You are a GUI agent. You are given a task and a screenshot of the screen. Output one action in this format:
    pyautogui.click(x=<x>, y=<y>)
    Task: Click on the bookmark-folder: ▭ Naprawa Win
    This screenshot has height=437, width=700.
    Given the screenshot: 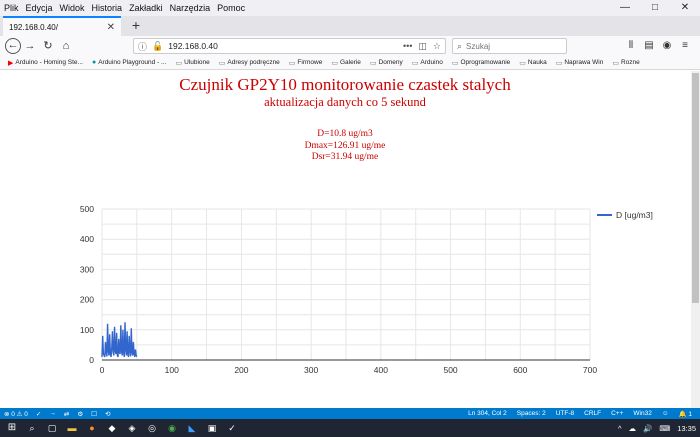 What is the action you would take?
    pyautogui.click(x=580, y=63)
    